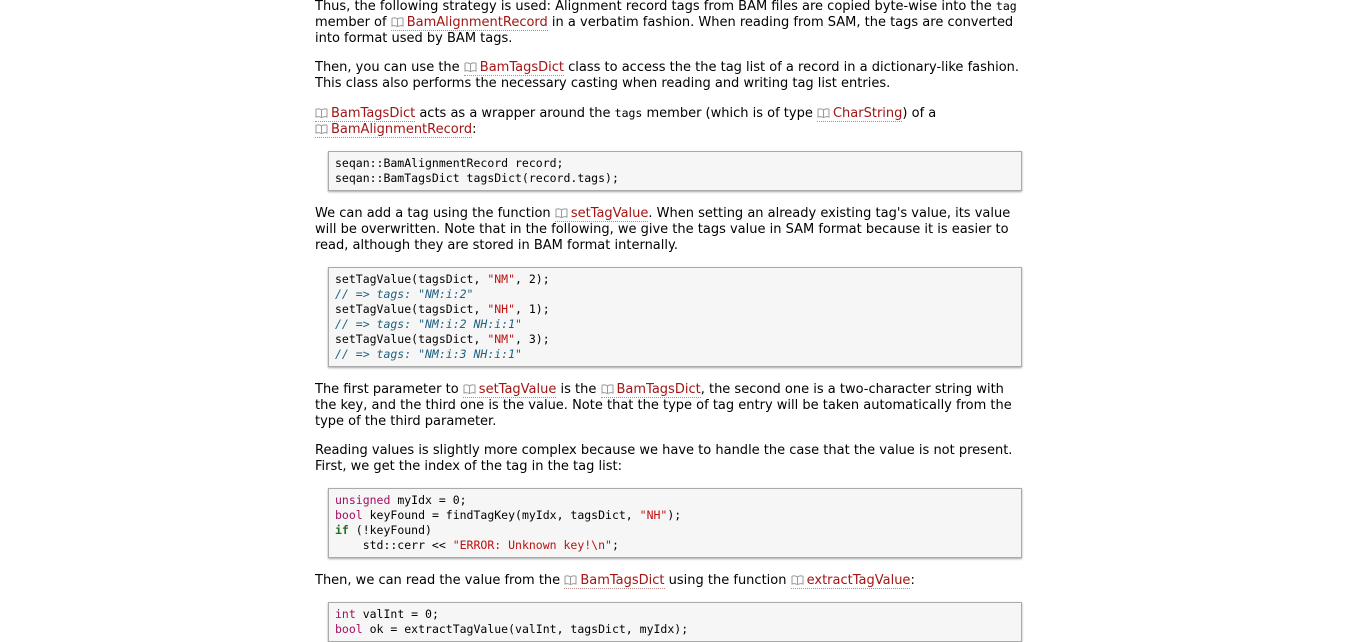 This screenshot has width=1349, height=642. Describe the element at coordinates (353, 22) in the screenshot. I see `text: member of` at that location.